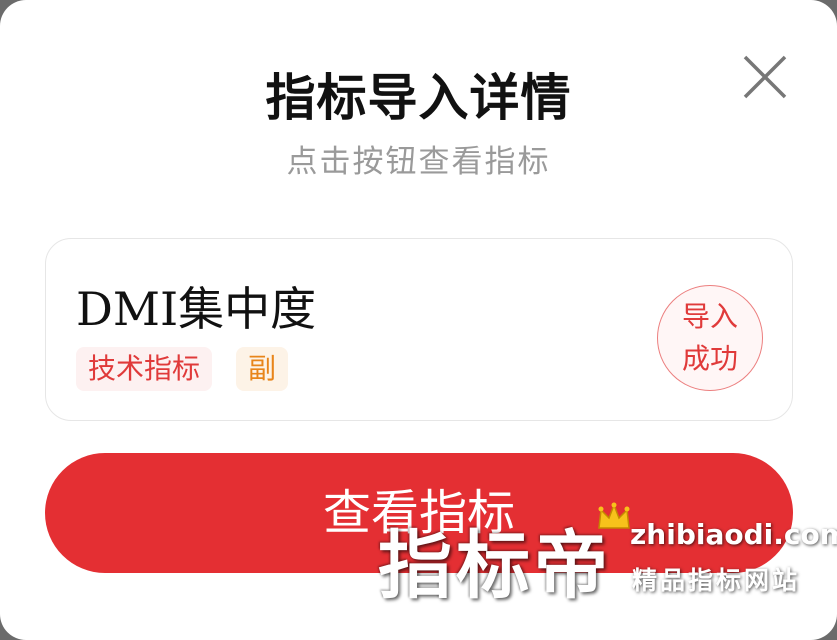 Image resolution: width=837 pixels, height=640 pixels. What do you see at coordinates (709, 358) in the screenshot?
I see `stamp-line-2: 成功` at bounding box center [709, 358].